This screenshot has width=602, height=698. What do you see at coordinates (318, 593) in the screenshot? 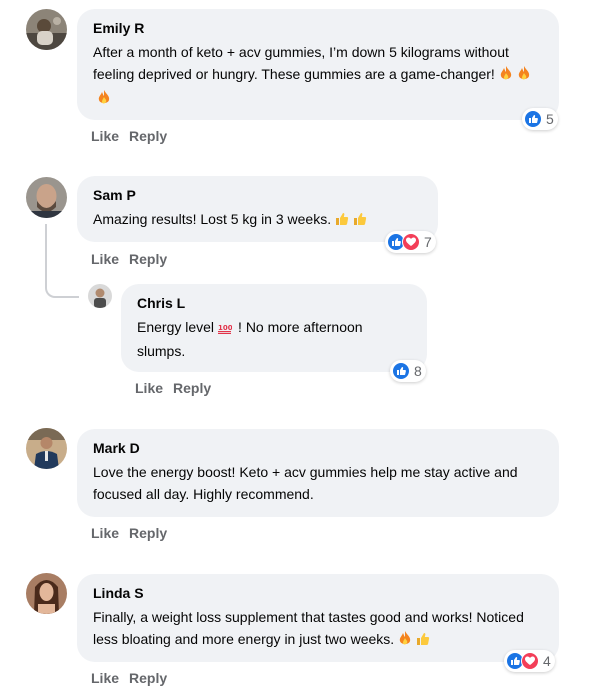
I see `comment-author: Linda S` at bounding box center [318, 593].